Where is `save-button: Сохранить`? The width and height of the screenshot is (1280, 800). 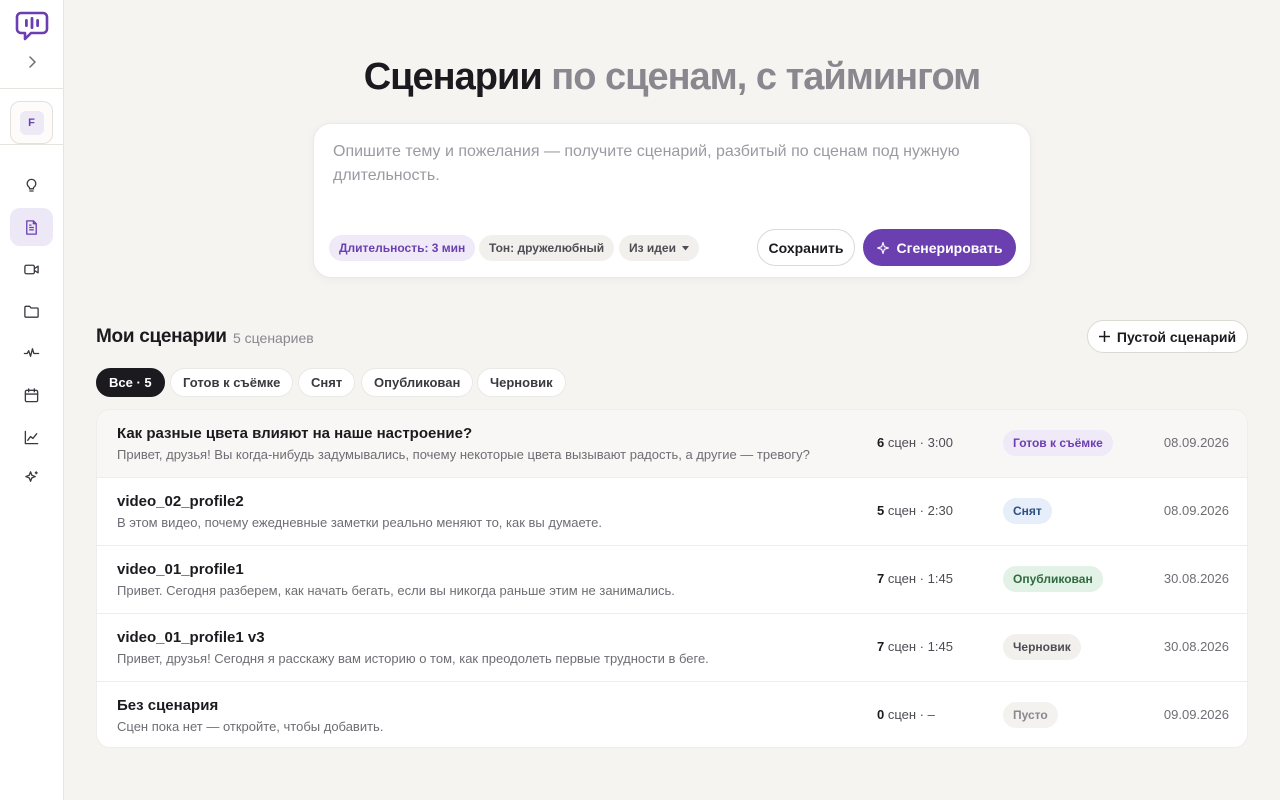 save-button: Сохранить is located at coordinates (806, 247).